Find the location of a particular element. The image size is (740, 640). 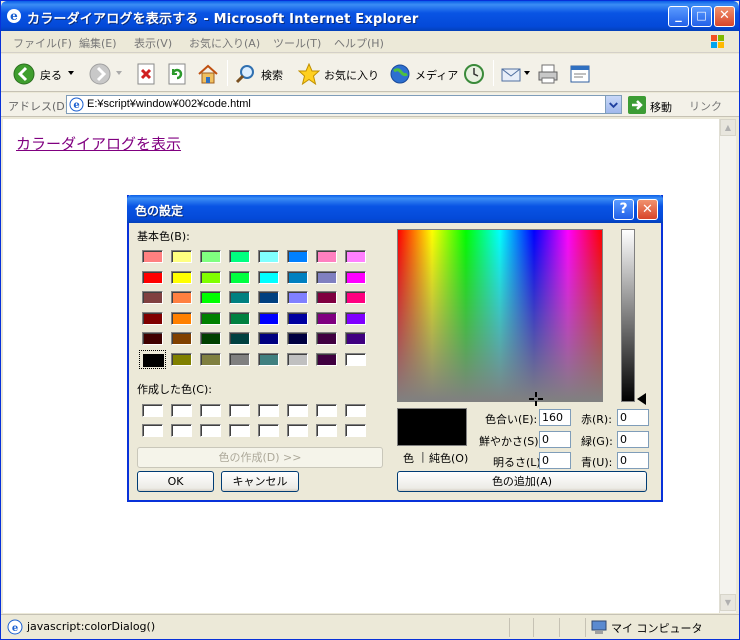

print-icon is located at coordinates (548, 74).